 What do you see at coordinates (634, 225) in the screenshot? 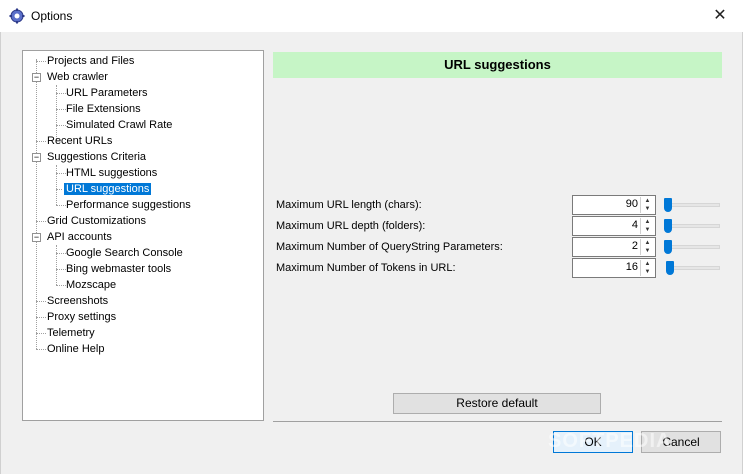
I see `spinner-value: 4` at bounding box center [634, 225].